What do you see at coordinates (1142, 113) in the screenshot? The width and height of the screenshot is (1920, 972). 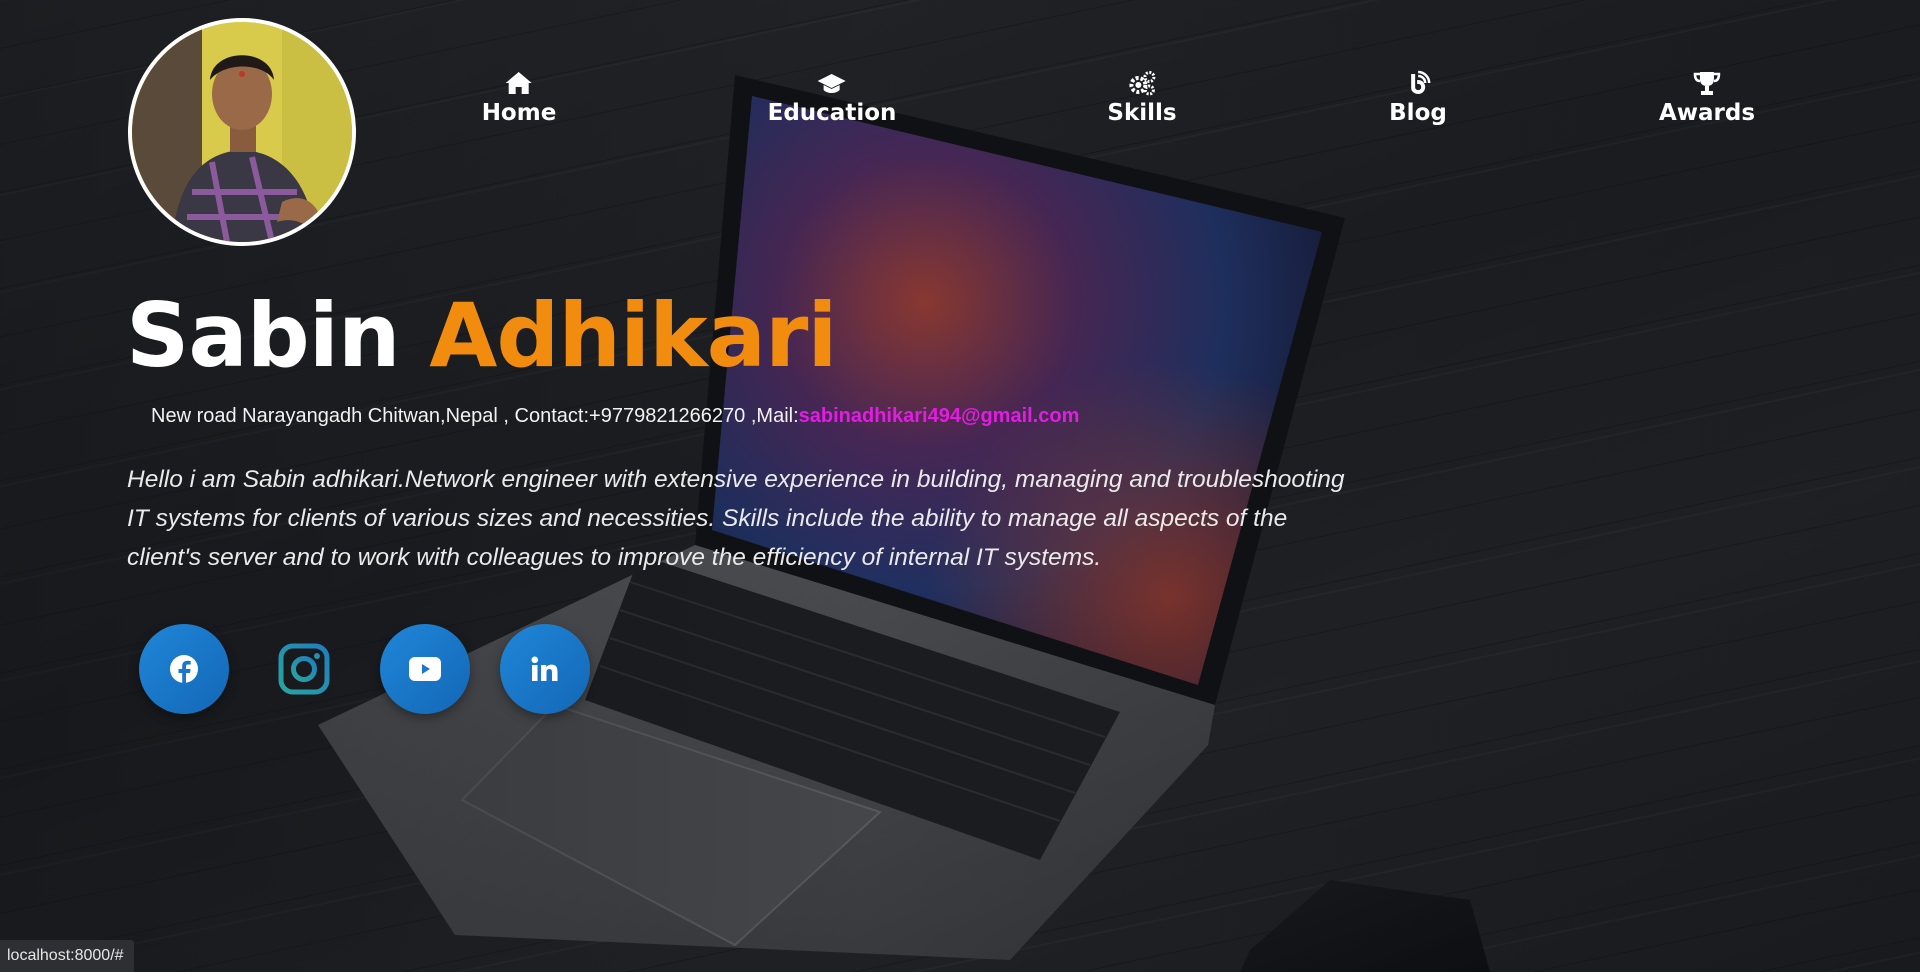 I see `nav-label-skills: Skills` at bounding box center [1142, 113].